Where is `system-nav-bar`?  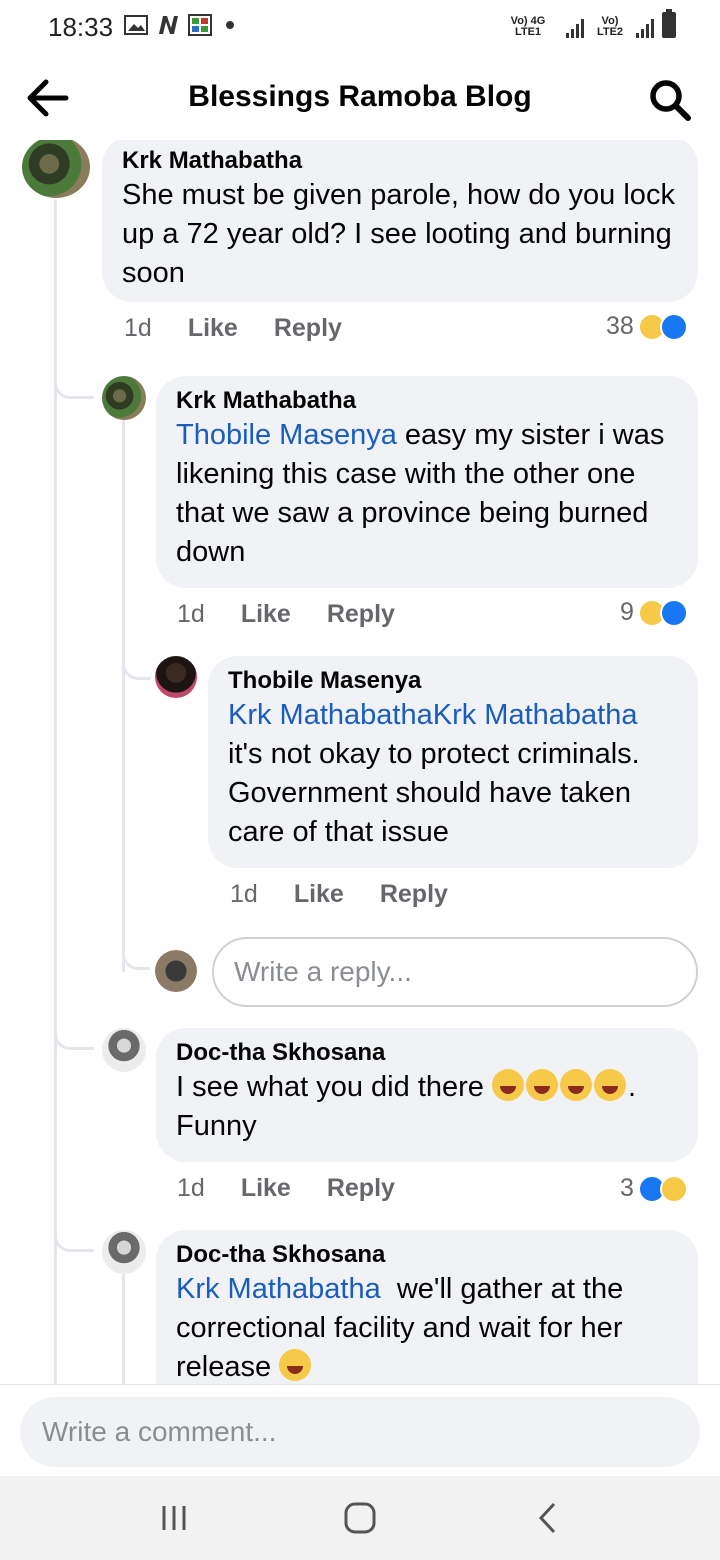
system-nav-bar is located at coordinates (360, 1518).